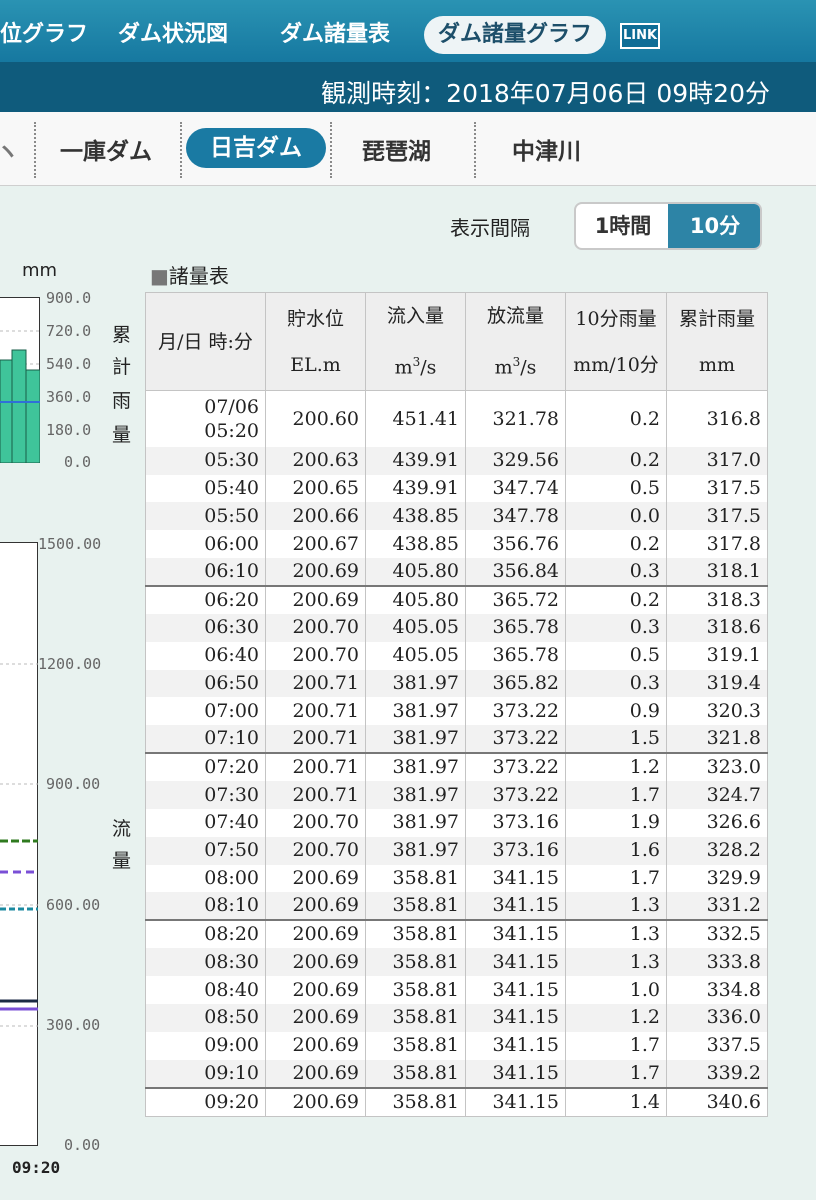 The height and width of the screenshot is (1200, 816). What do you see at coordinates (415, 628) in the screenshot?
I see `cell-inflow: 405.05` at bounding box center [415, 628].